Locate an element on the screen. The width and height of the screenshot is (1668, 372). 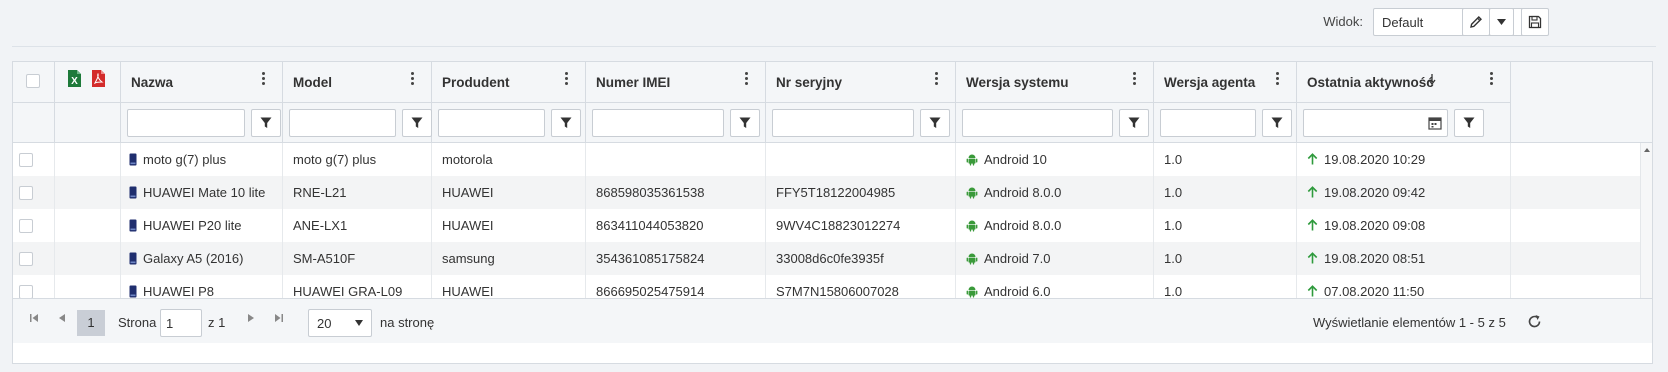
column-header-last-active: Ostatnia aktywność is located at coordinates (1404, 102).